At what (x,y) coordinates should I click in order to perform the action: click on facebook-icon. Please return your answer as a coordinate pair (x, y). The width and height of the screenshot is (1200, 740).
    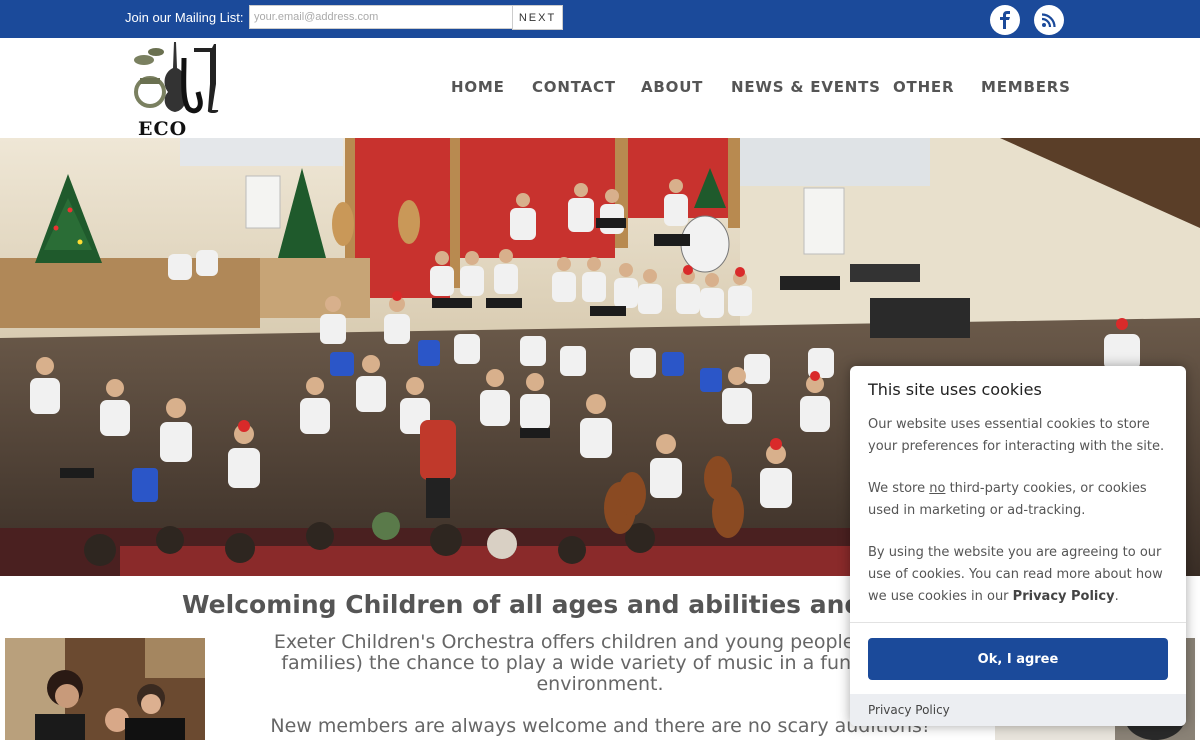
    Looking at the image, I should click on (1005, 20).